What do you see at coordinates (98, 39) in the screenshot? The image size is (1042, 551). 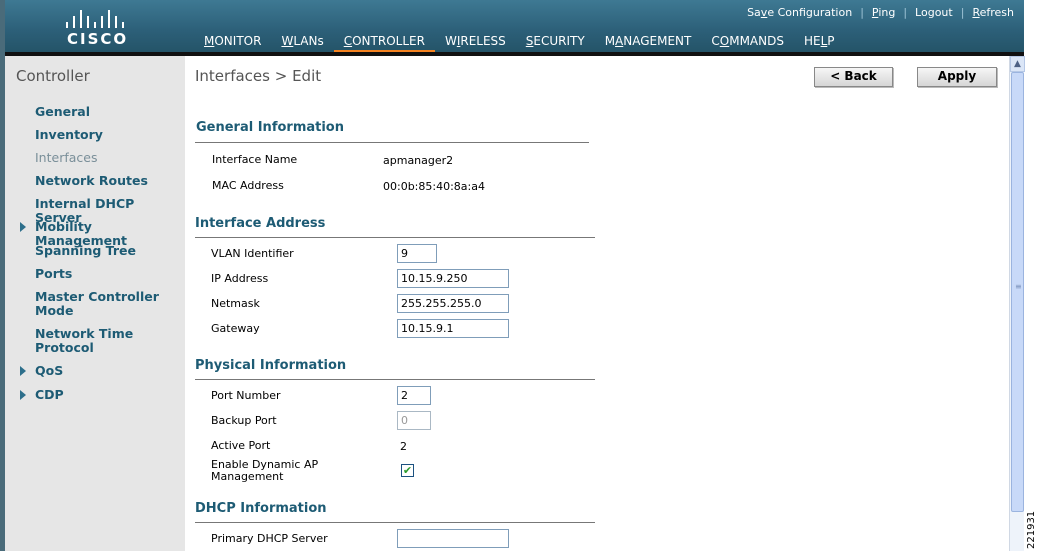 I see `logo-text: CISCO` at bounding box center [98, 39].